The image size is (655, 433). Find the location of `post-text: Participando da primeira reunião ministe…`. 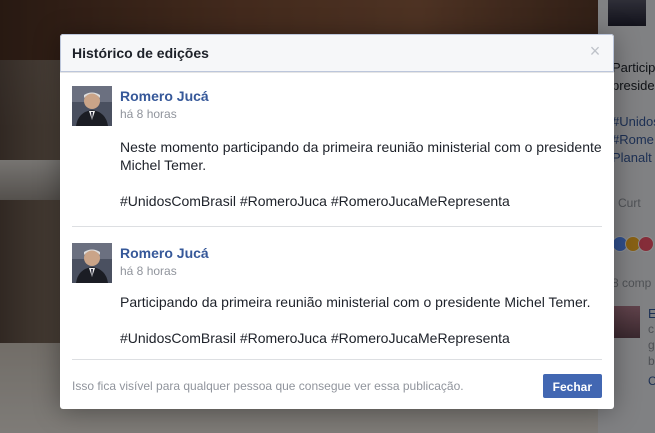

post-text: Participando da primeira reunião ministe… is located at coordinates (361, 329).